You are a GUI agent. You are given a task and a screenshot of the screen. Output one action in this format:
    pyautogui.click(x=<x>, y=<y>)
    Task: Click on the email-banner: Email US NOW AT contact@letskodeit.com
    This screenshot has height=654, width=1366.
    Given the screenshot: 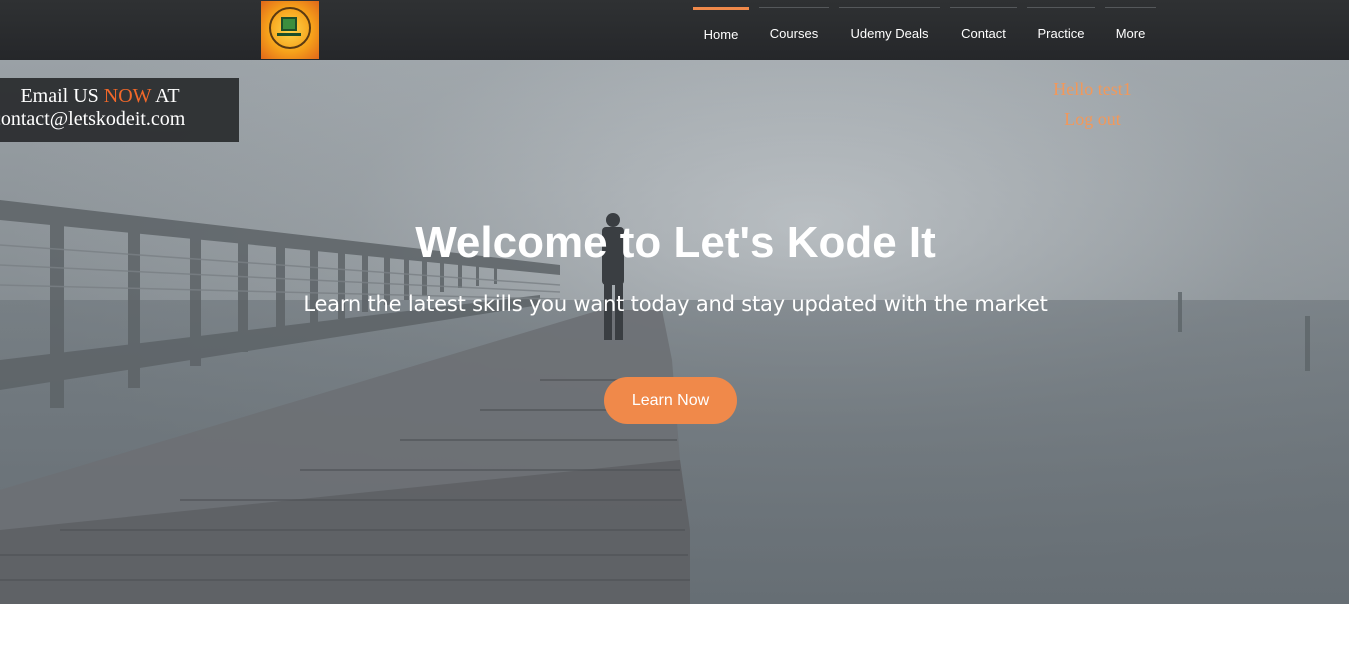 What is the action you would take?
    pyautogui.click(x=119, y=110)
    